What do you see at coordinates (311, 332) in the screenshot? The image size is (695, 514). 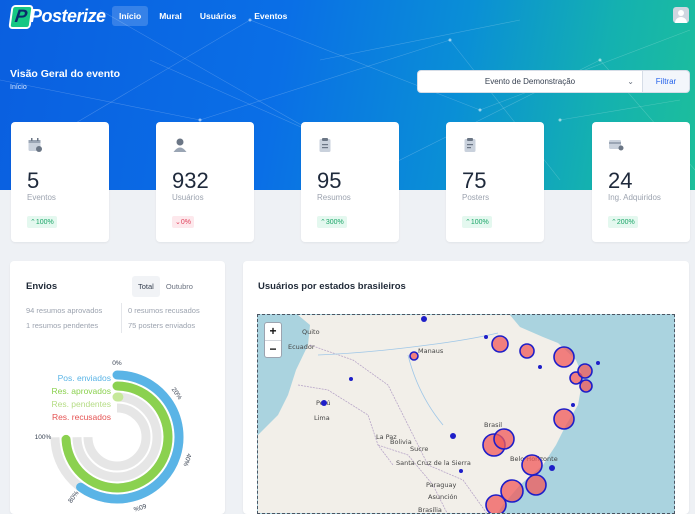 I see `place-label: Quito` at bounding box center [311, 332].